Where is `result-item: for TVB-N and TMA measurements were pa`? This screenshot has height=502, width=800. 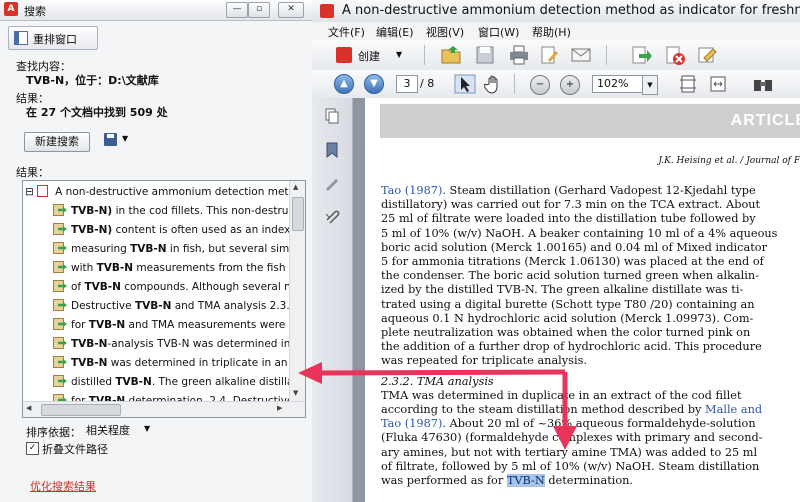 result-item: for TVB-N and TMA measurements were pa is located at coordinates (179, 325).